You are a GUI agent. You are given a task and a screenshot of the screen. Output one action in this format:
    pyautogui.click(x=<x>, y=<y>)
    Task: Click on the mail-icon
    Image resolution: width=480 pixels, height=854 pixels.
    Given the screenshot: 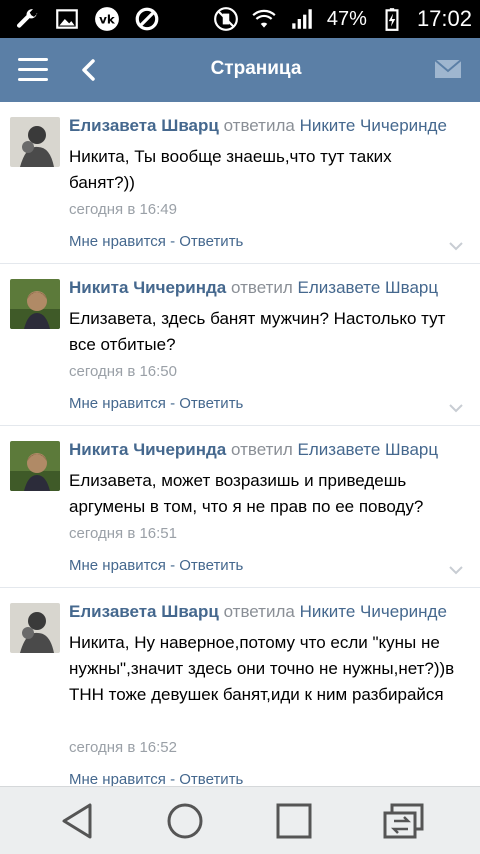 What is the action you would take?
    pyautogui.click(x=448, y=69)
    